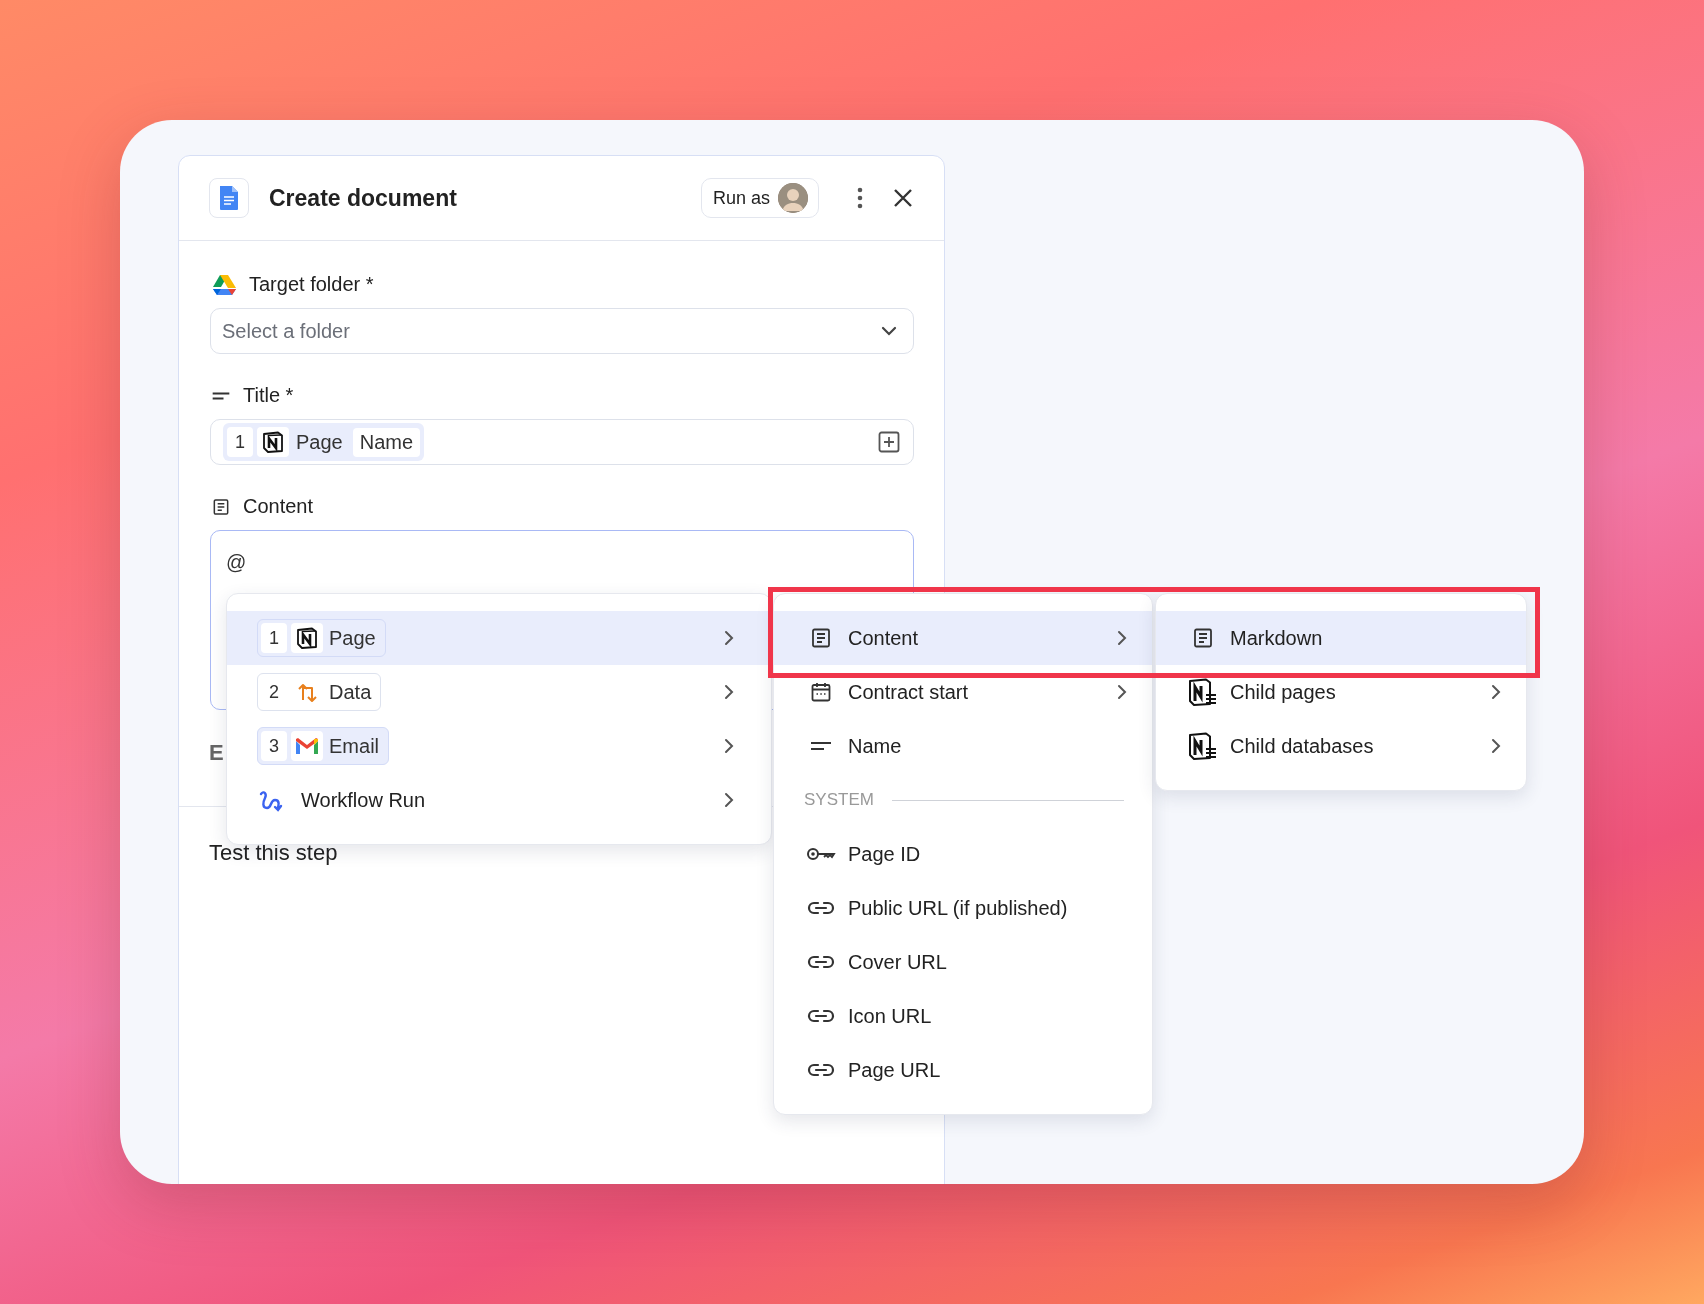 Image resolution: width=1704 pixels, height=1304 pixels. What do you see at coordinates (894, 1070) in the screenshot?
I see `menu-item-label: Page URL` at bounding box center [894, 1070].